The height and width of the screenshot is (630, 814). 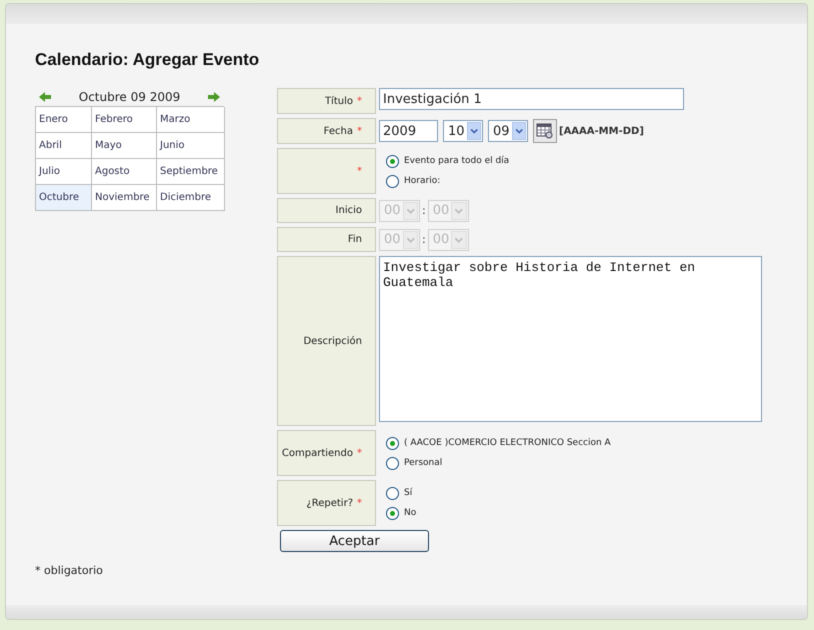 What do you see at coordinates (601, 131) in the screenshot?
I see `date-format-hint: [AAAA-MM-DD]` at bounding box center [601, 131].